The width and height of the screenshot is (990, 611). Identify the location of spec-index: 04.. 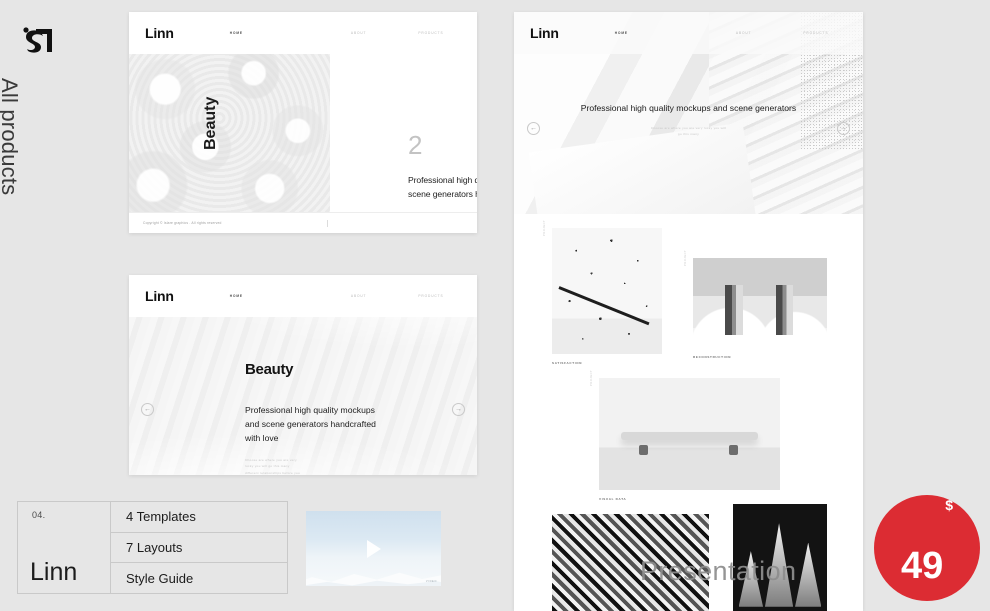
(39, 515).